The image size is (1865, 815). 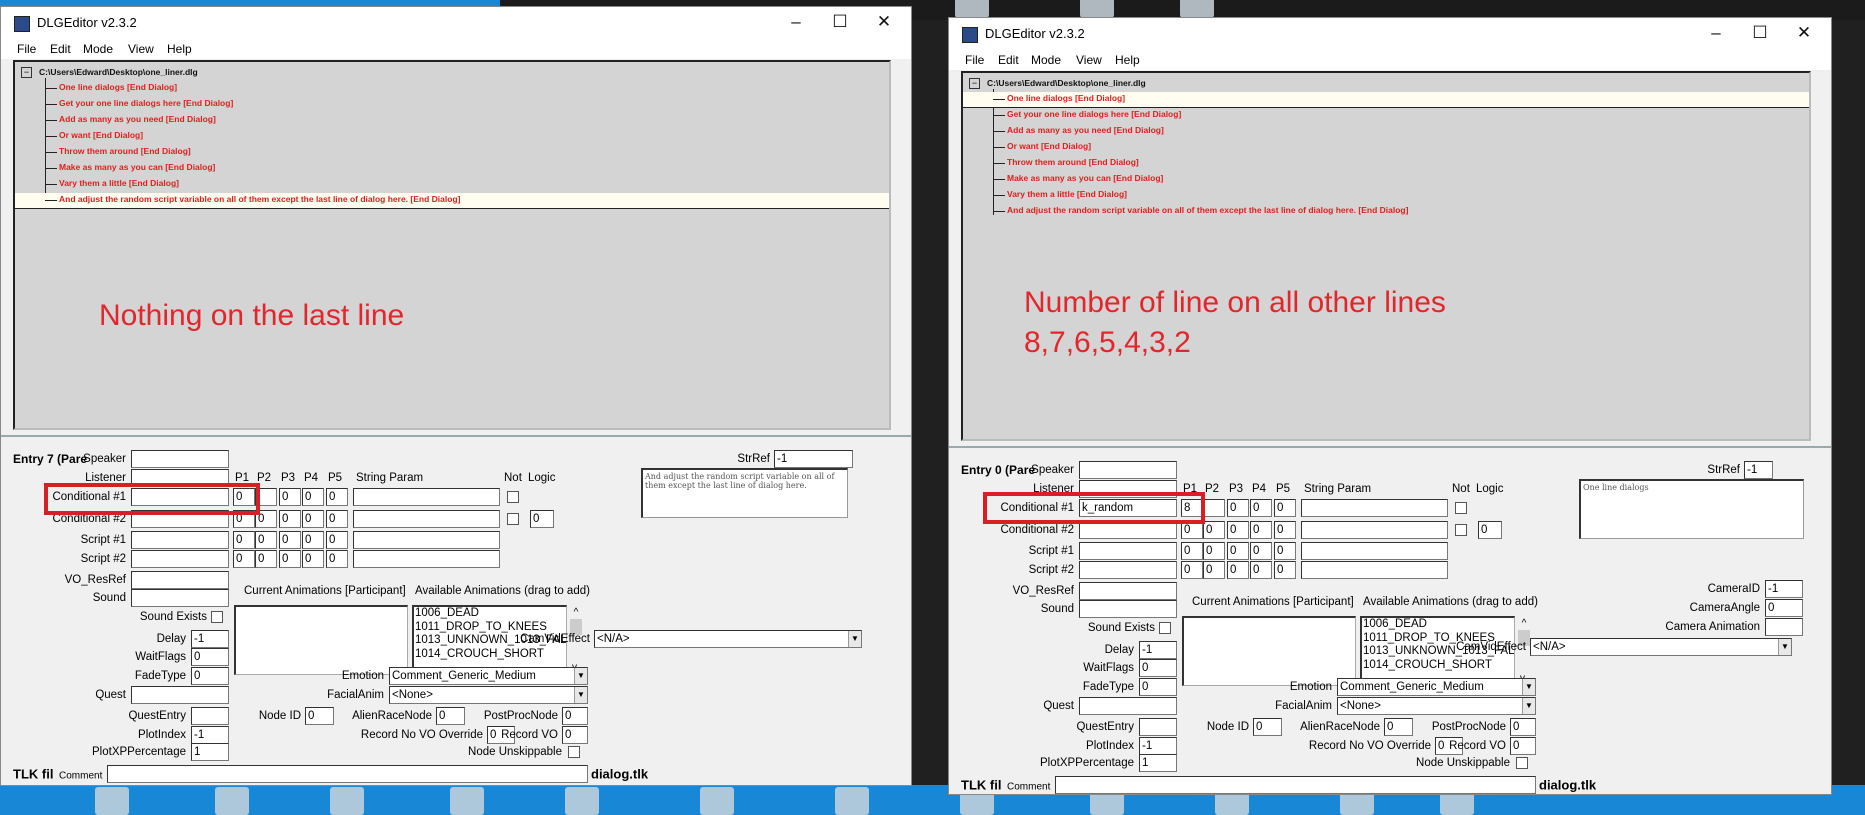 I want to click on plot-xp-field: 1, so click(x=1158, y=763).